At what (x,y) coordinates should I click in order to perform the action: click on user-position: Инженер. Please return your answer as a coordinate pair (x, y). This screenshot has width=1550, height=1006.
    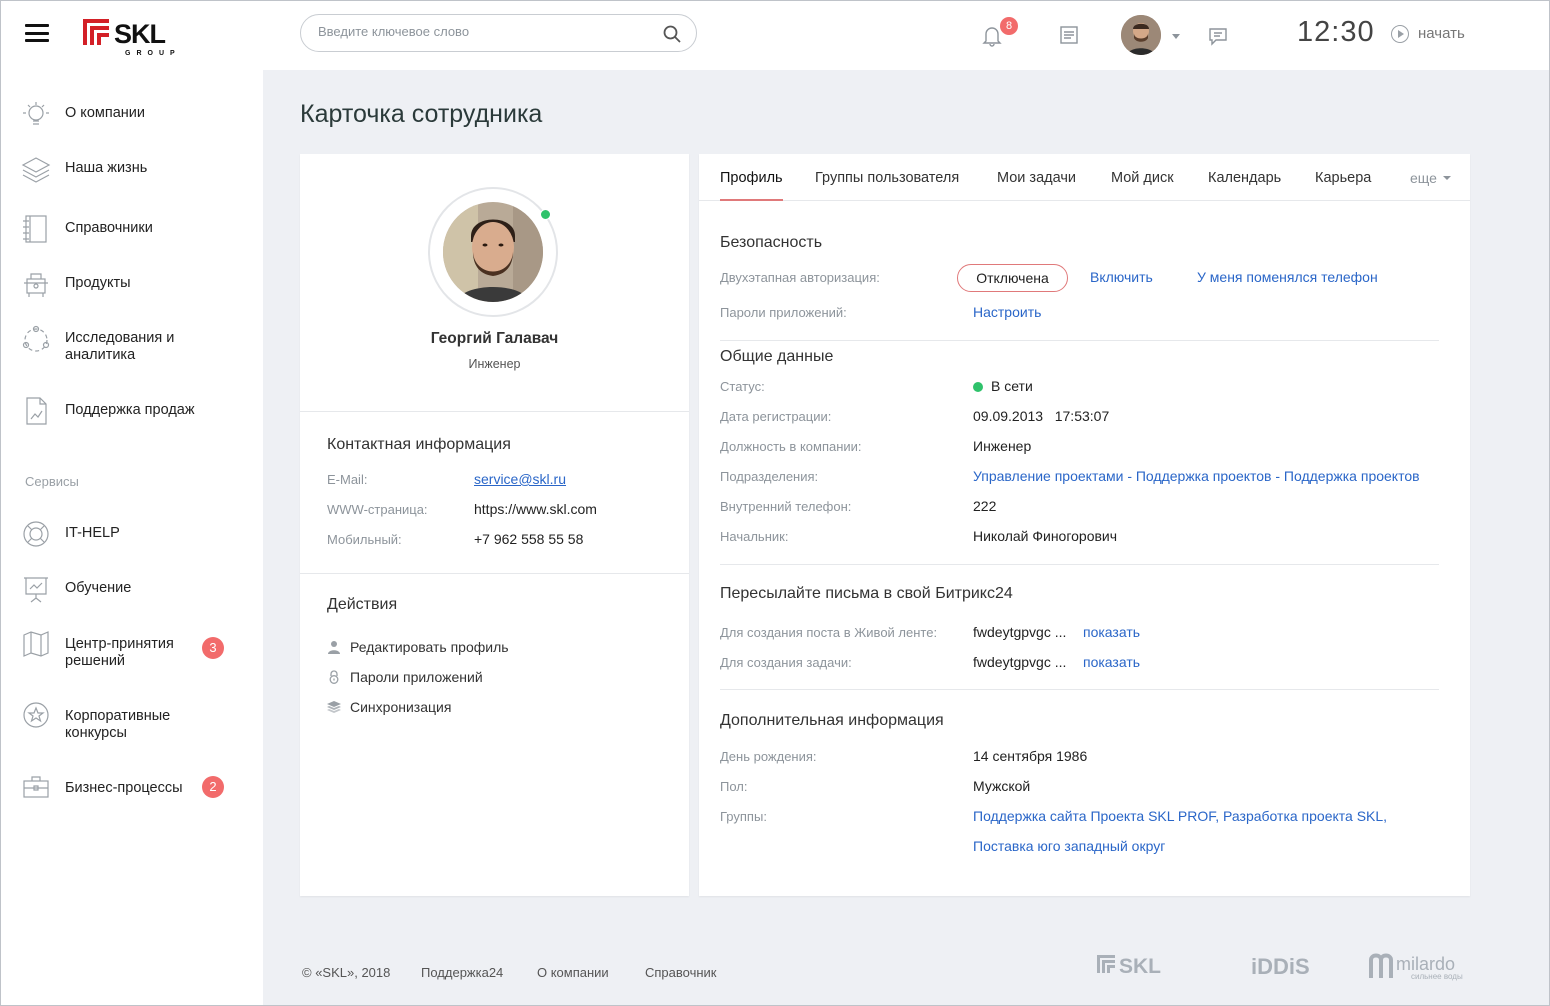
    Looking at the image, I should click on (494, 364).